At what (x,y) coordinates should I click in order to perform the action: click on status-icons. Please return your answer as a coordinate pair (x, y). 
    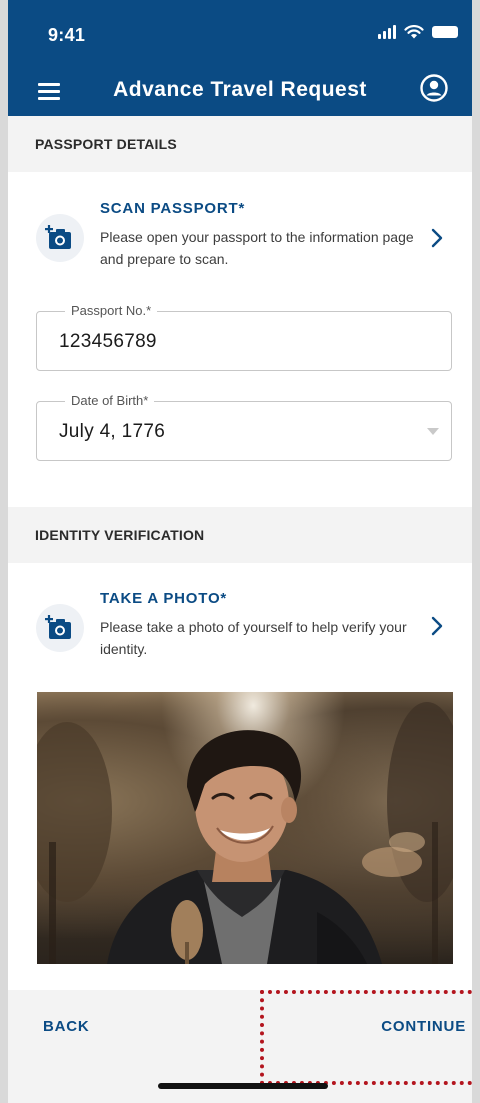
    Looking at the image, I should click on (418, 32).